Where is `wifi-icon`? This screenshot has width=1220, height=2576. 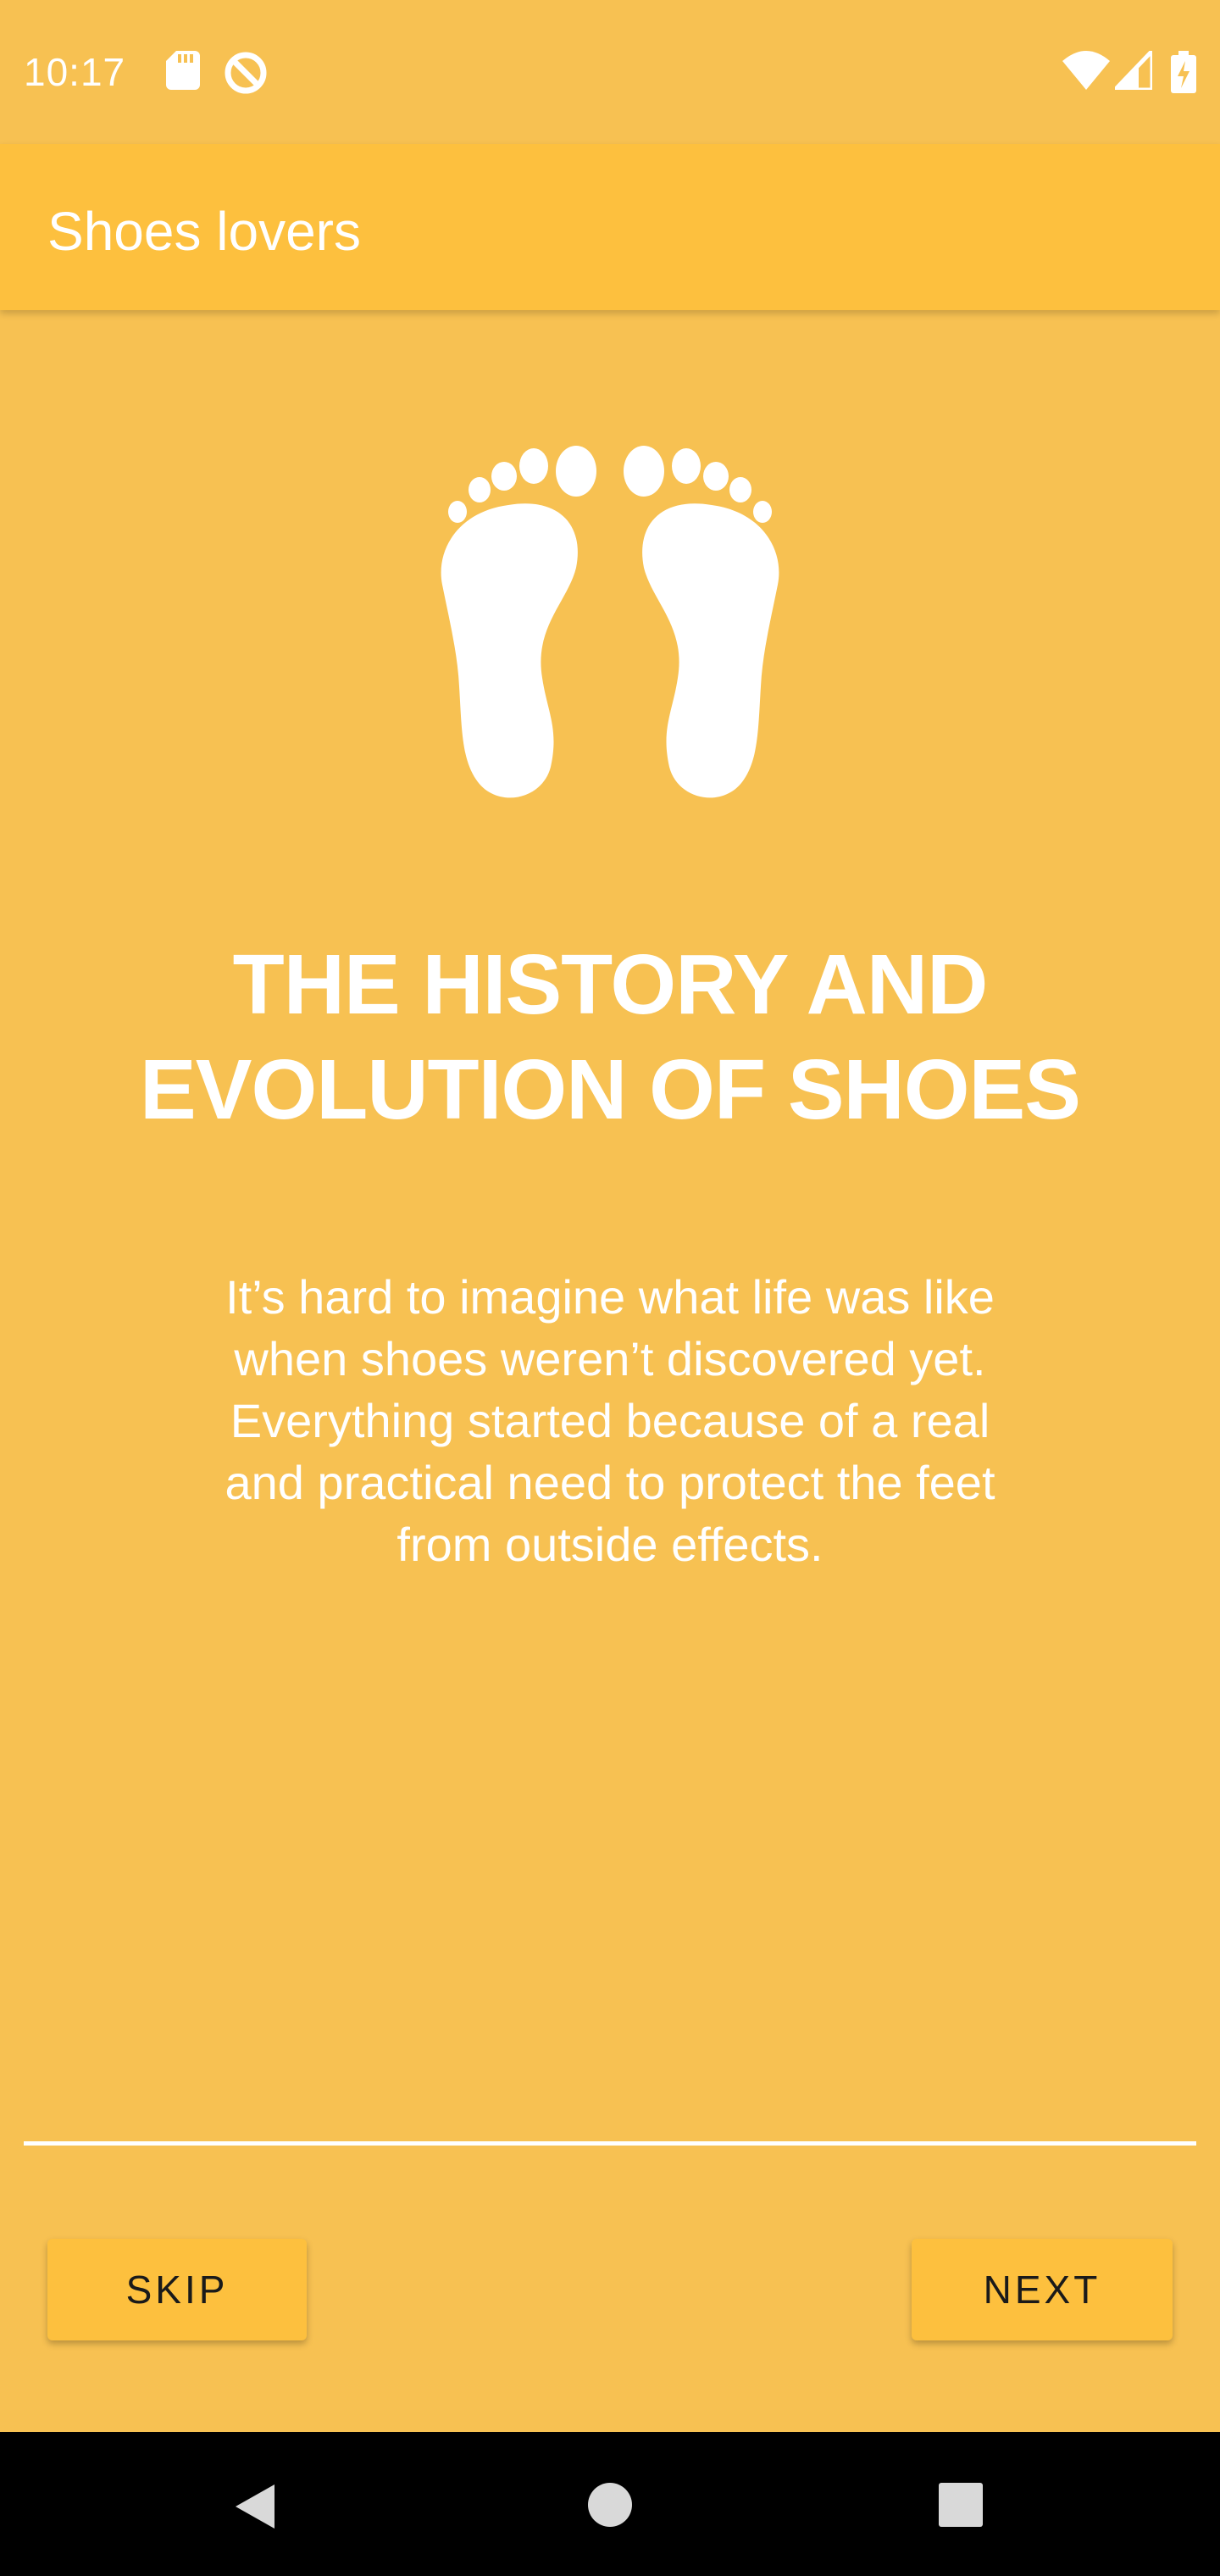 wifi-icon is located at coordinates (1086, 70).